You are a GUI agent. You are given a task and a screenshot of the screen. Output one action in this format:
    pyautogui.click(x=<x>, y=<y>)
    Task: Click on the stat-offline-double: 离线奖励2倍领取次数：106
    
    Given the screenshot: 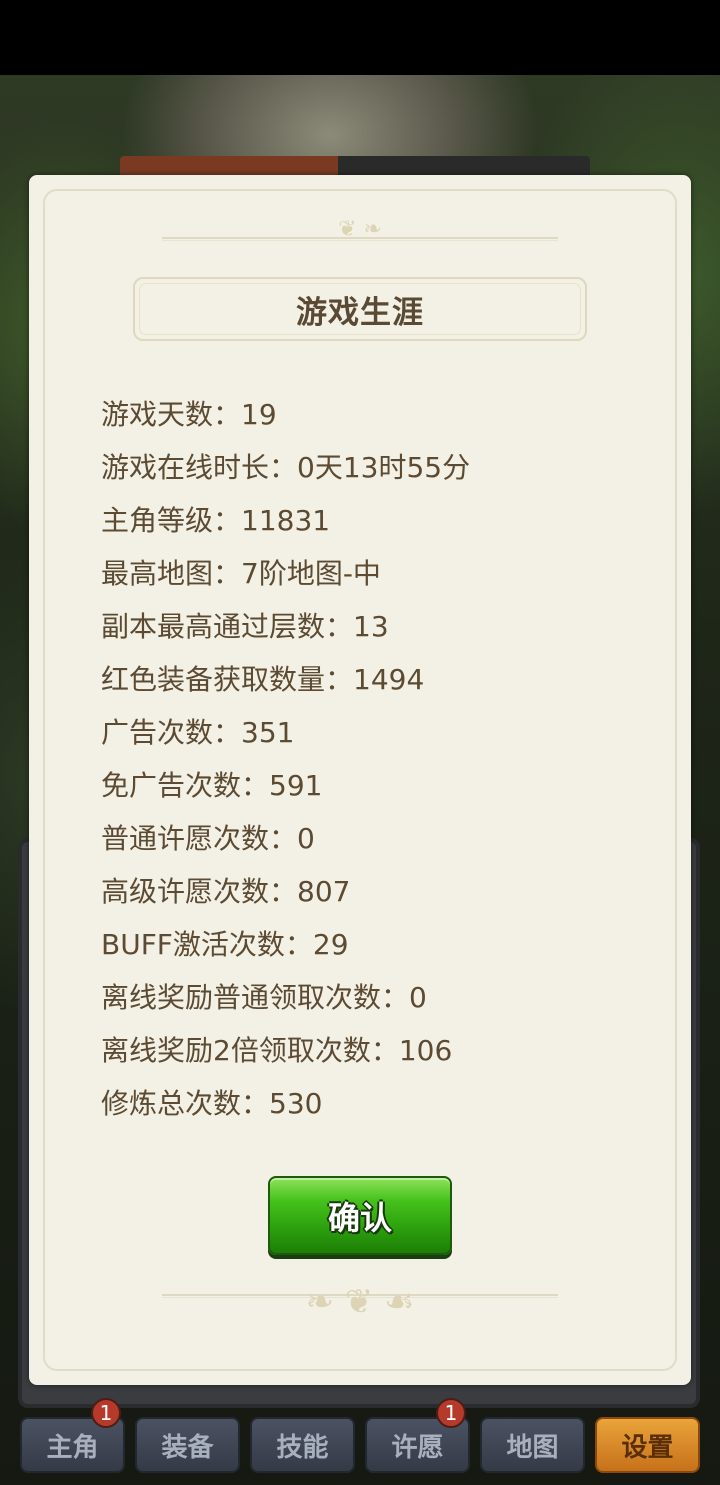 What is the action you would take?
    pyautogui.click(x=277, y=1050)
    